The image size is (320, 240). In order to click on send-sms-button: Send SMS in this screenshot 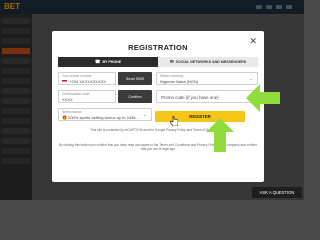, I will do `click(135, 78)`.